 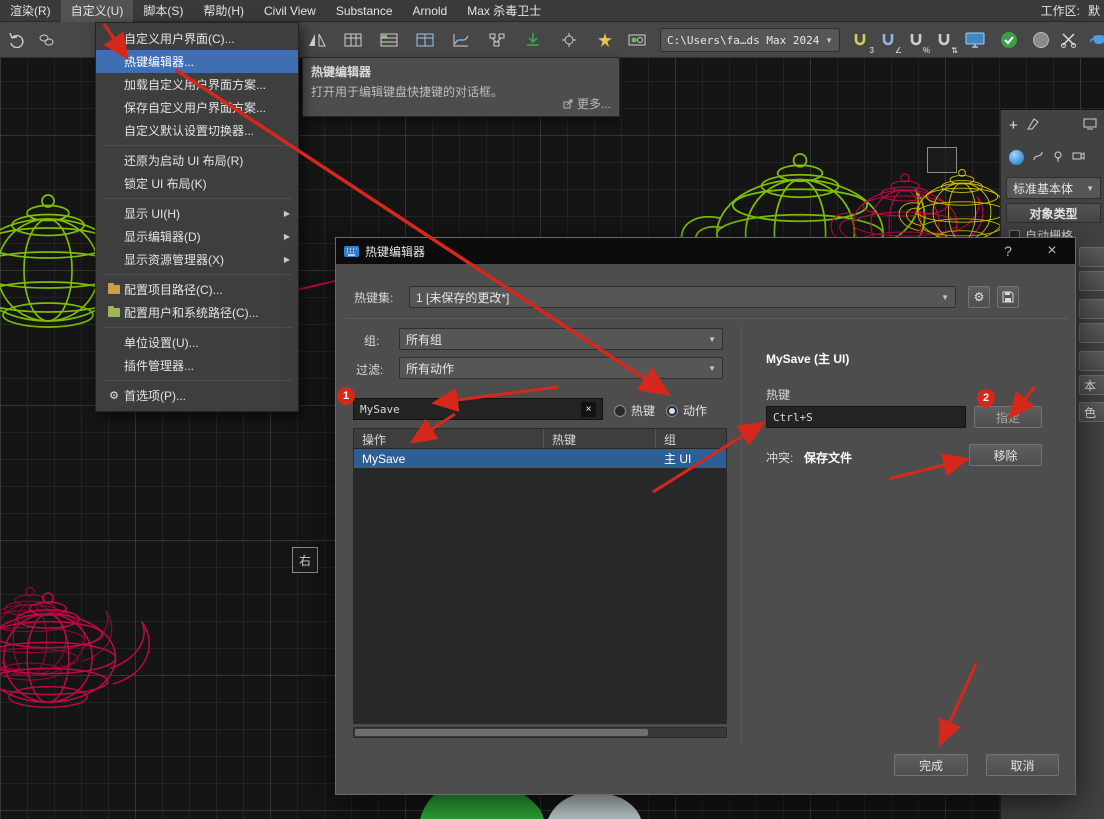 I want to click on menu-civil-view: Civil View, so click(x=290, y=11).